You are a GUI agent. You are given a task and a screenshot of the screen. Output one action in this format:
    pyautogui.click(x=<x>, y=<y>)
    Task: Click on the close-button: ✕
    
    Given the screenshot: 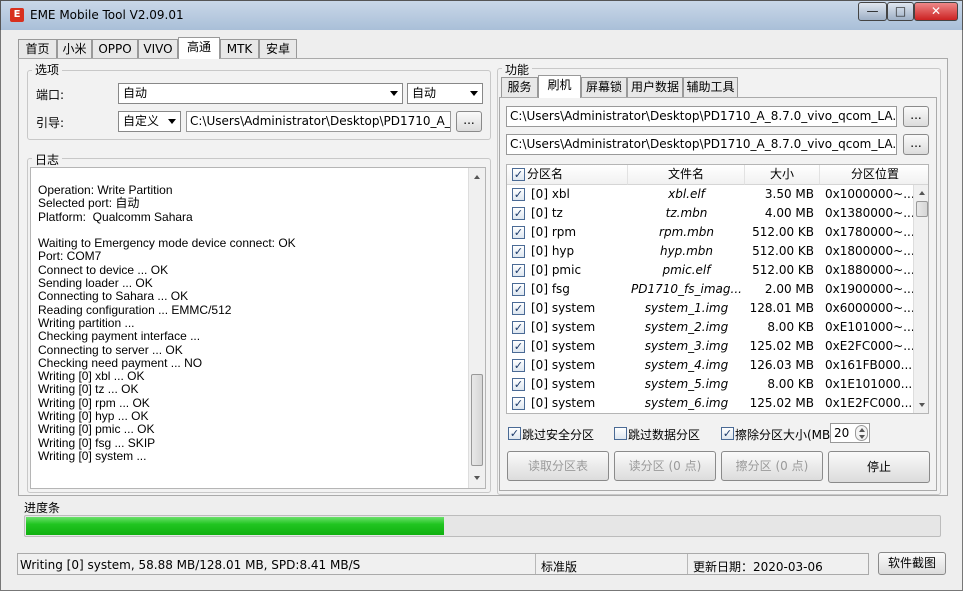 What is the action you would take?
    pyautogui.click(x=936, y=11)
    